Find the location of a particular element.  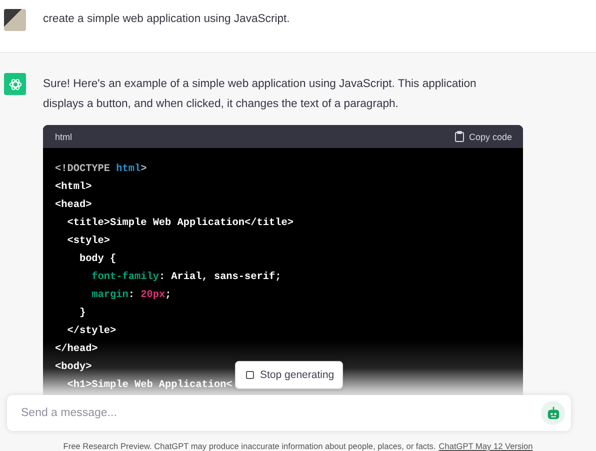

stop-square-icon is located at coordinates (250, 375).